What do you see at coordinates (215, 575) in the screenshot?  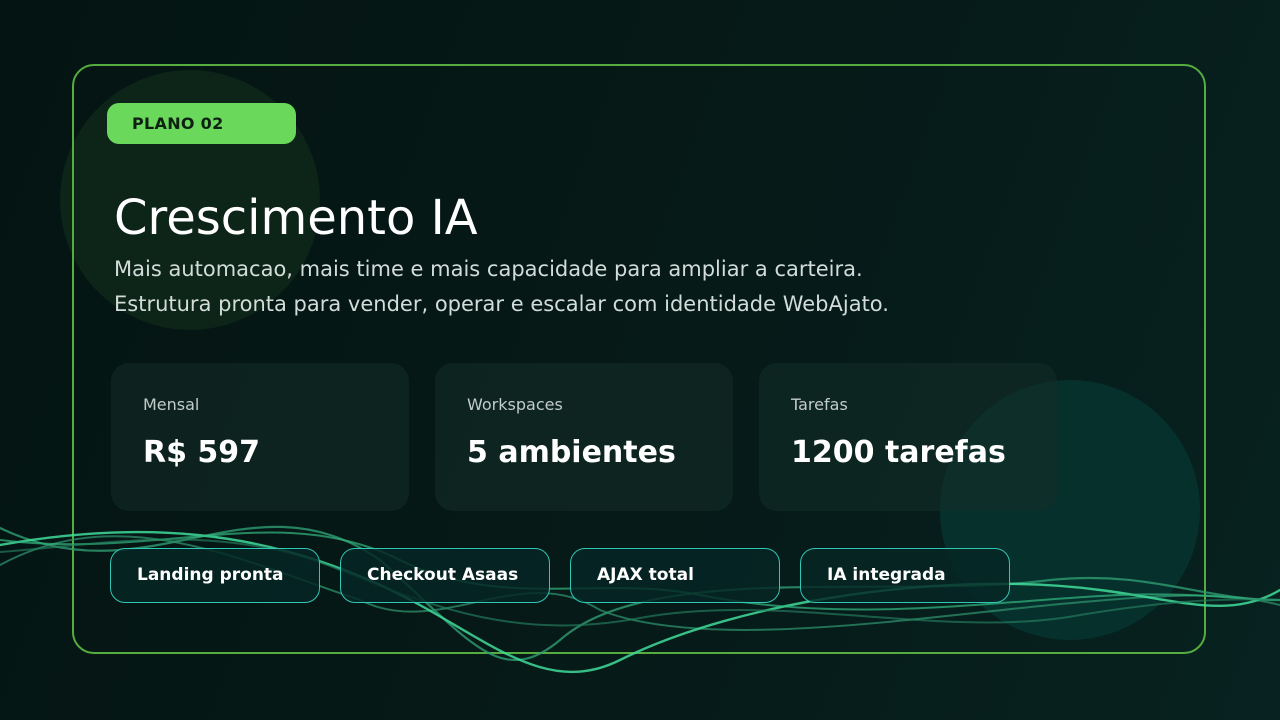 I see `feature-chip-landing: Landing pronta` at bounding box center [215, 575].